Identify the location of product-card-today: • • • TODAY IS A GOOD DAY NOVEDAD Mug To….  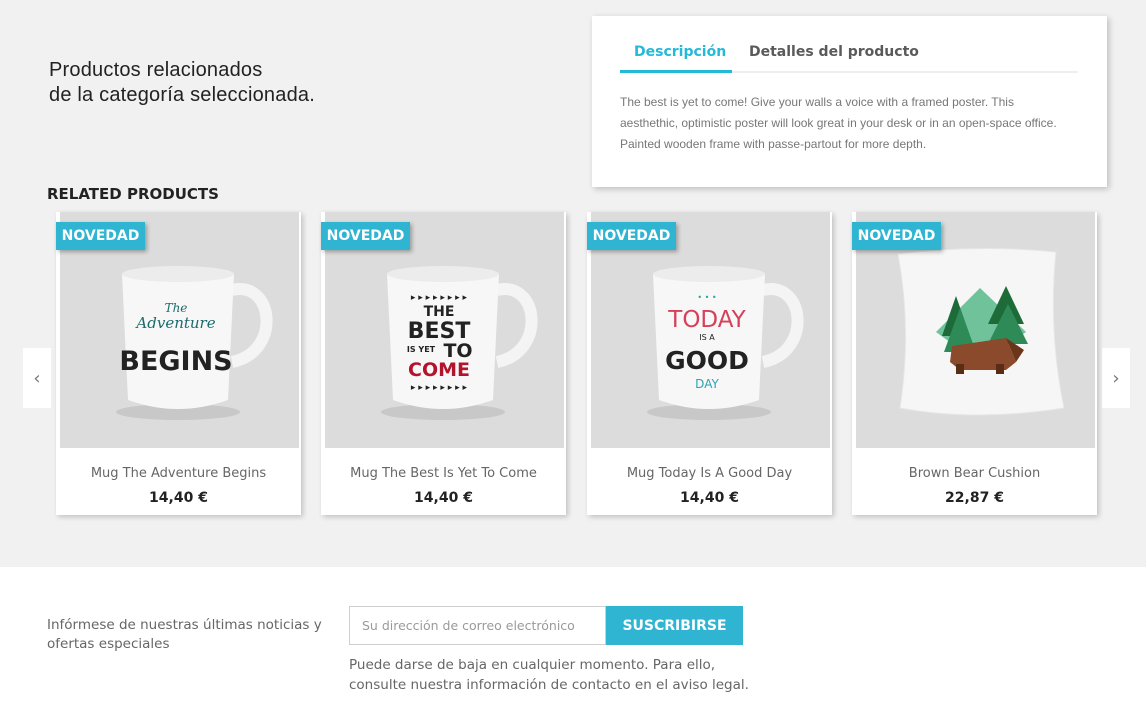
(709, 363).